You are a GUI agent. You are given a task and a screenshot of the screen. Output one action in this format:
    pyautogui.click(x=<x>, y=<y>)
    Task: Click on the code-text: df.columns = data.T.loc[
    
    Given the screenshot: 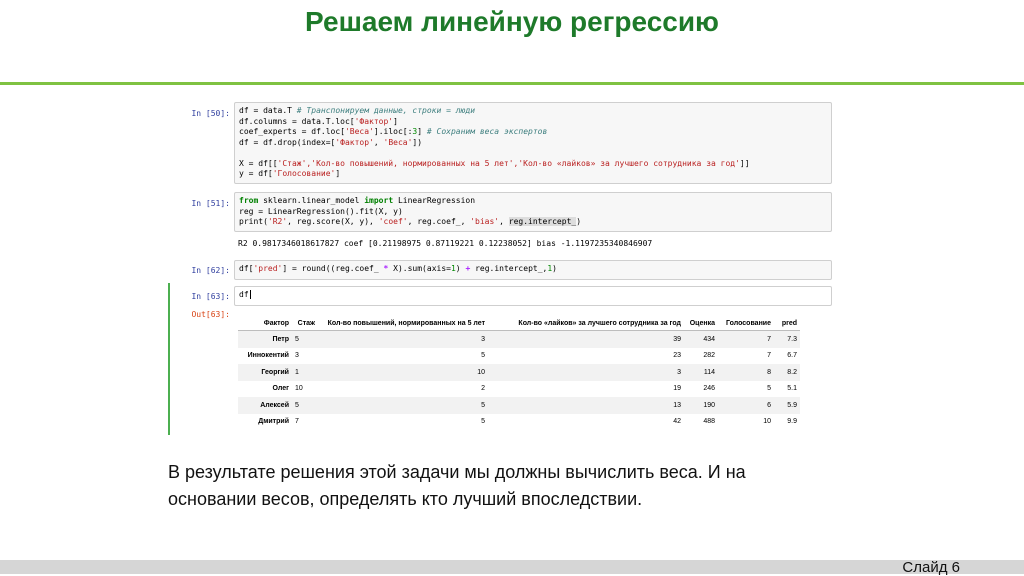 What is the action you would take?
    pyautogui.click(x=297, y=121)
    